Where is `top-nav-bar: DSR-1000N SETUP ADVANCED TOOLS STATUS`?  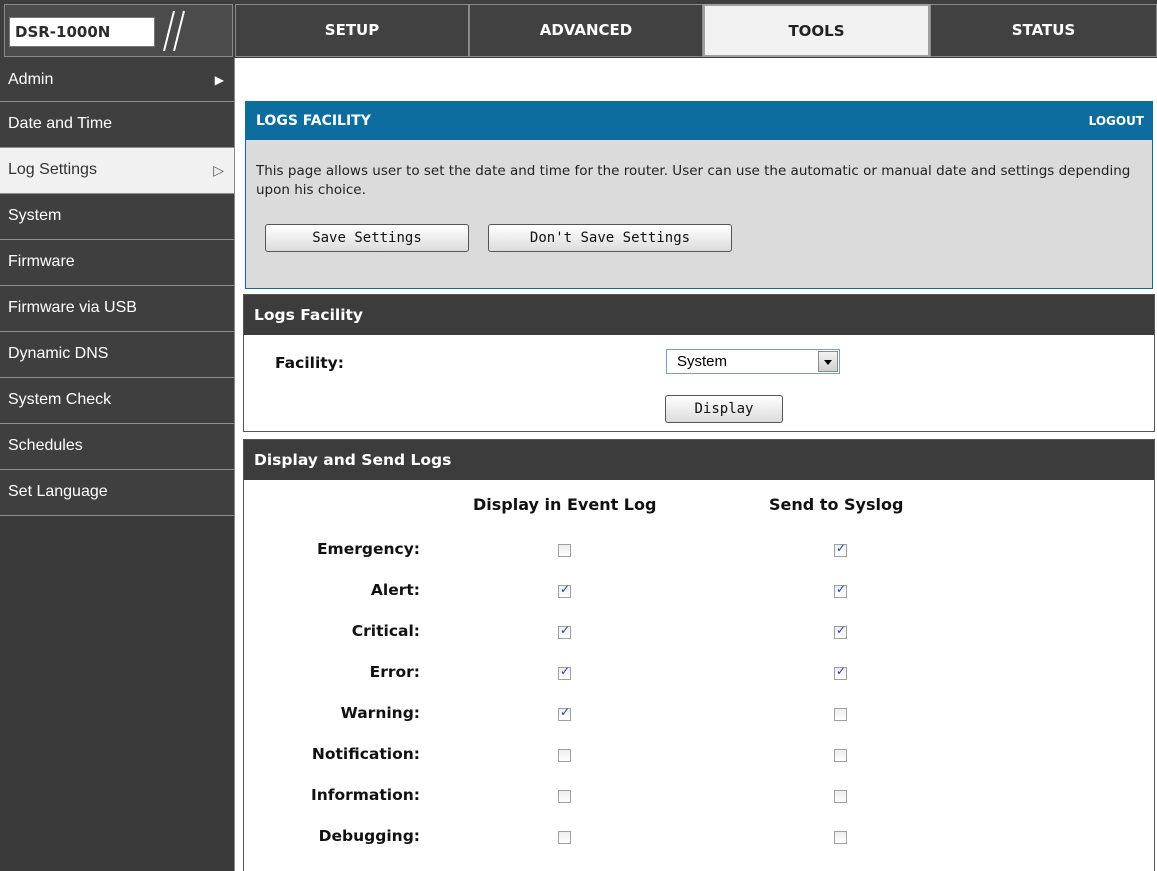 top-nav-bar: DSR-1000N SETUP ADVANCED TOOLS STATUS is located at coordinates (578, 29).